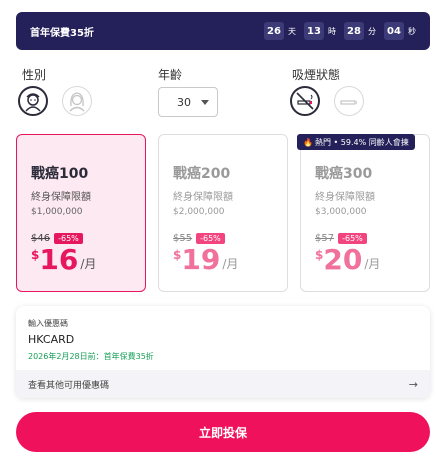 The width and height of the screenshot is (442, 458). I want to click on plan-card-300: 戰癌300 終身保障限額 $3,000,000 $57 -65% $ 20 /月, so click(365, 213).